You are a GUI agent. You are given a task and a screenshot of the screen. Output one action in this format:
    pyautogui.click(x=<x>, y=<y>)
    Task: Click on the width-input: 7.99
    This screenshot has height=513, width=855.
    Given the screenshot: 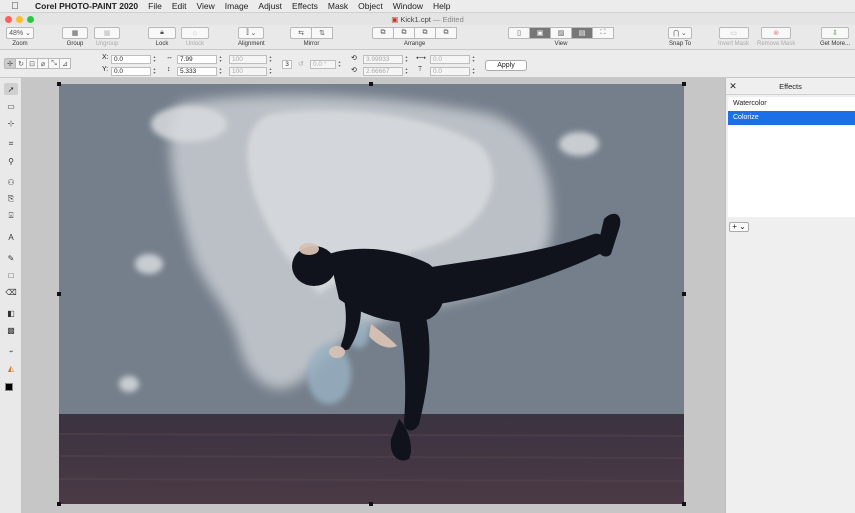 What is the action you would take?
    pyautogui.click(x=197, y=59)
    